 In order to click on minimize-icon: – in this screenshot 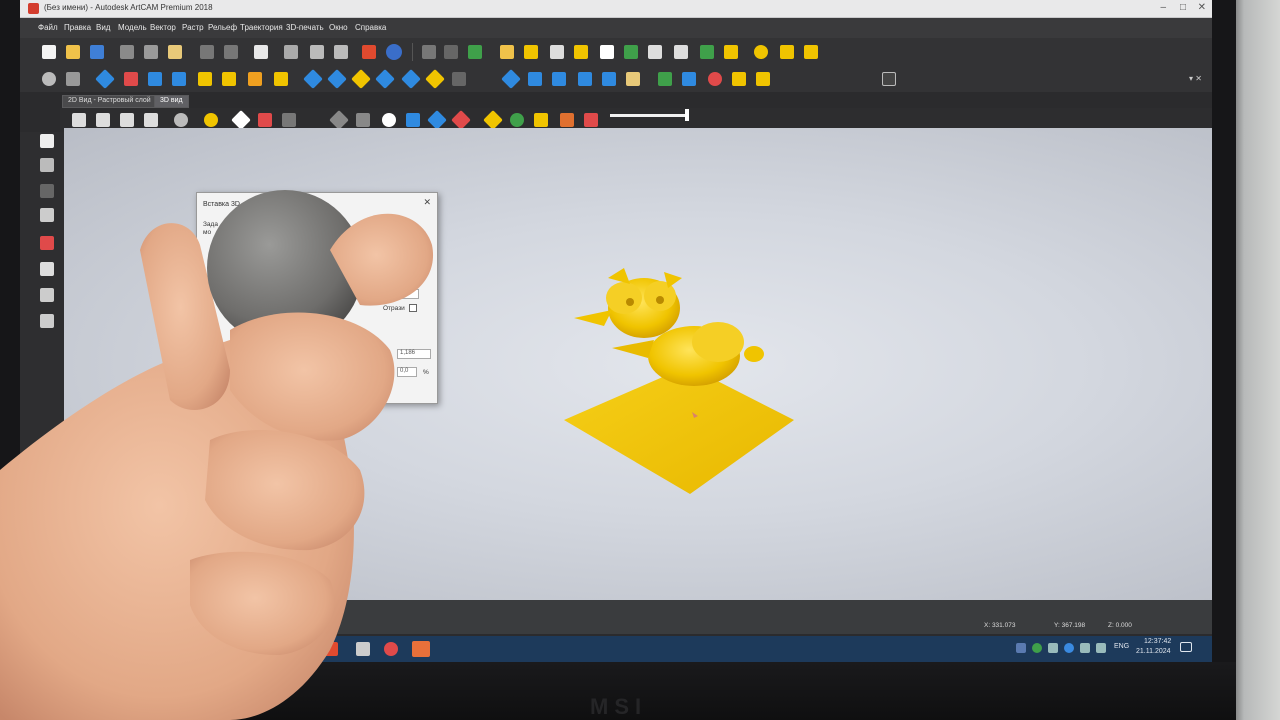, I will do `click(1163, 7)`.